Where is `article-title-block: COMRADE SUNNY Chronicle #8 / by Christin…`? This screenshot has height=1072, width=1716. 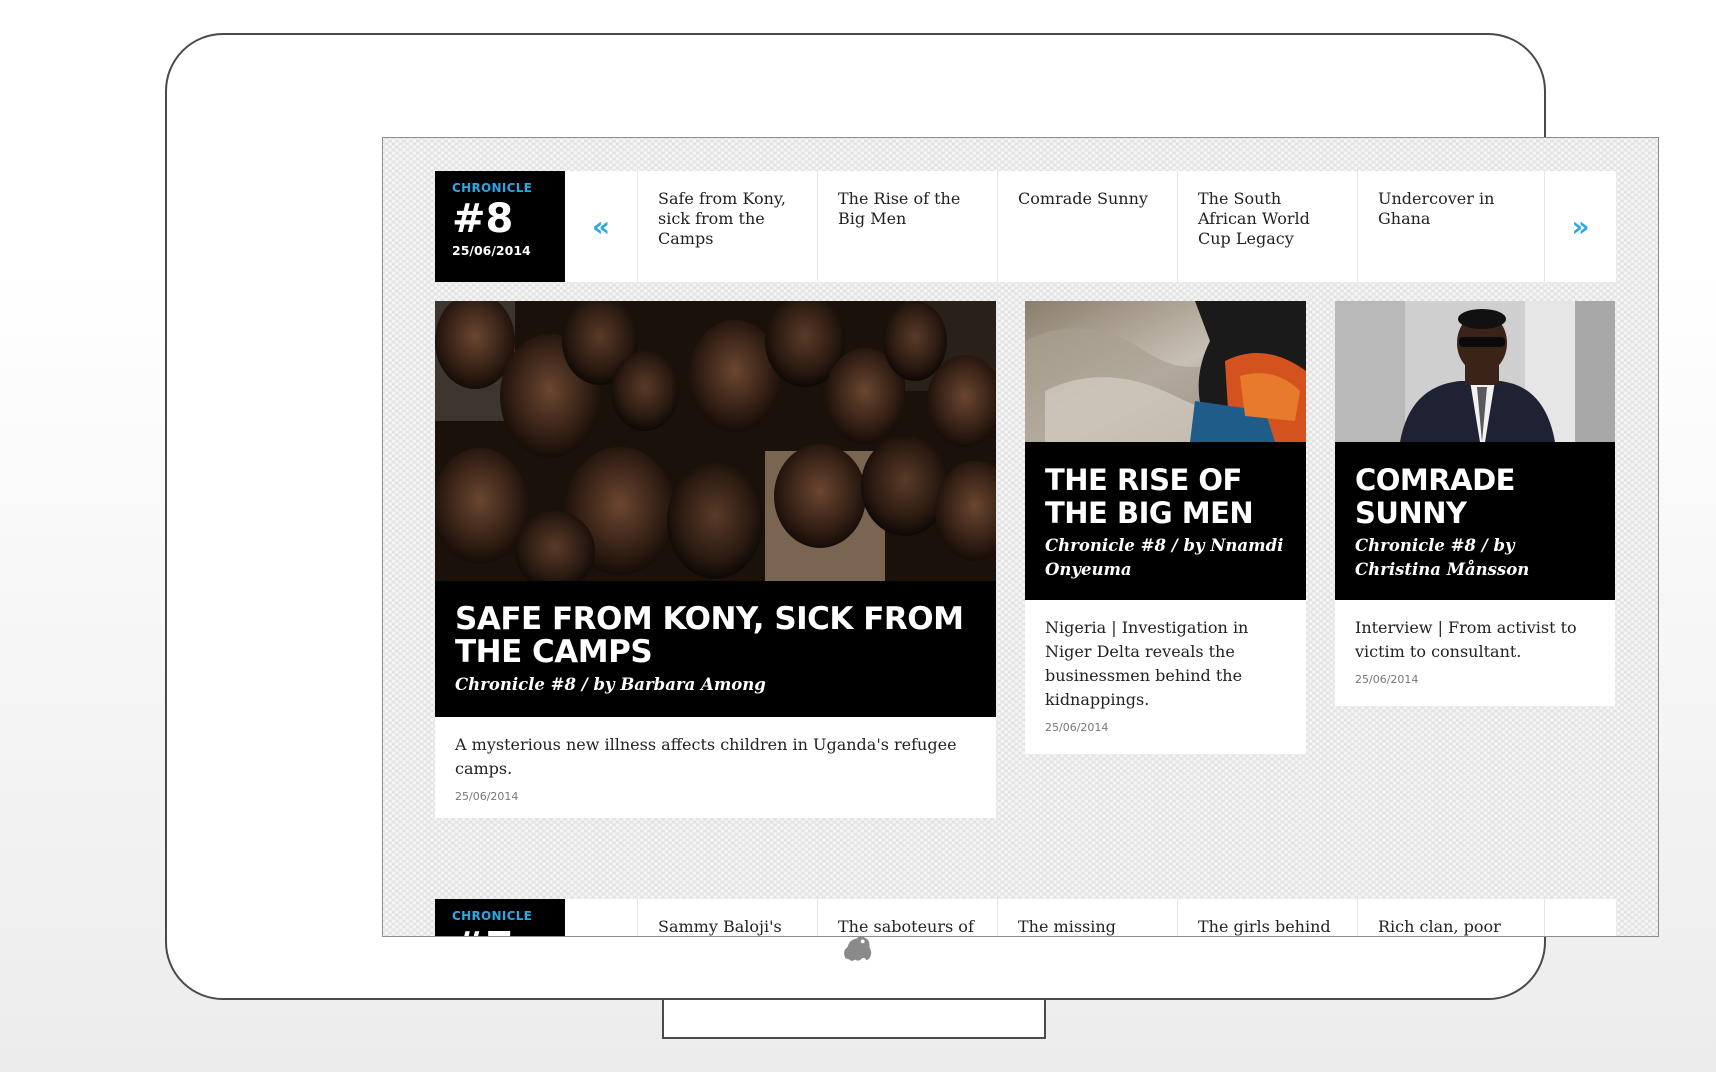
article-title-block: COMRADE SUNNY Chronicle #8 / by Christin… is located at coordinates (1475, 521).